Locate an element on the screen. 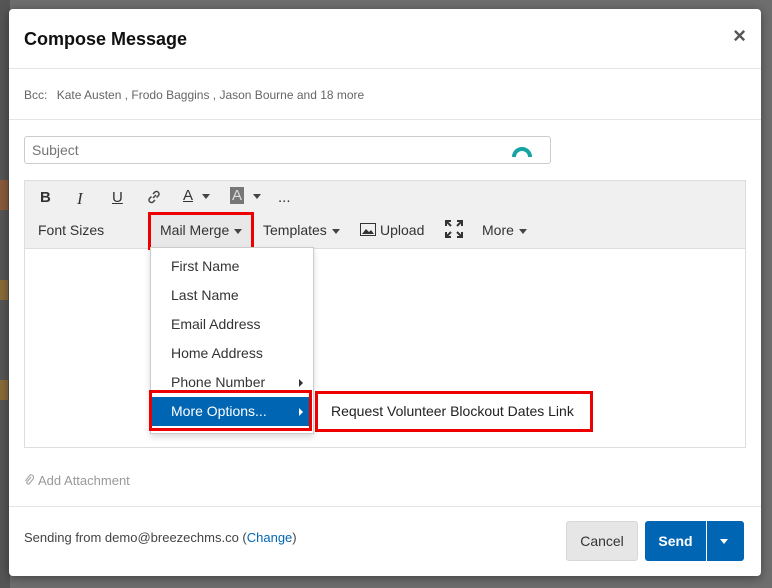  mail-merge-dropdown: Mail Merge is located at coordinates (201, 230).